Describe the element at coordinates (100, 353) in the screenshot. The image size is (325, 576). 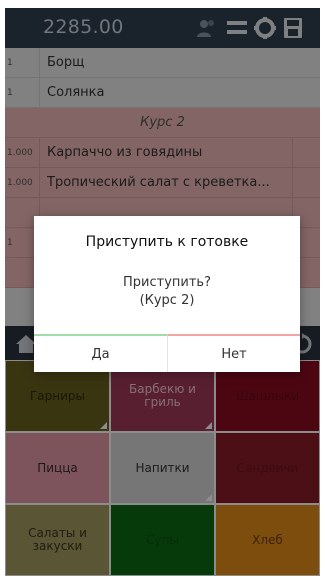
I see `yes-button: Да` at that location.